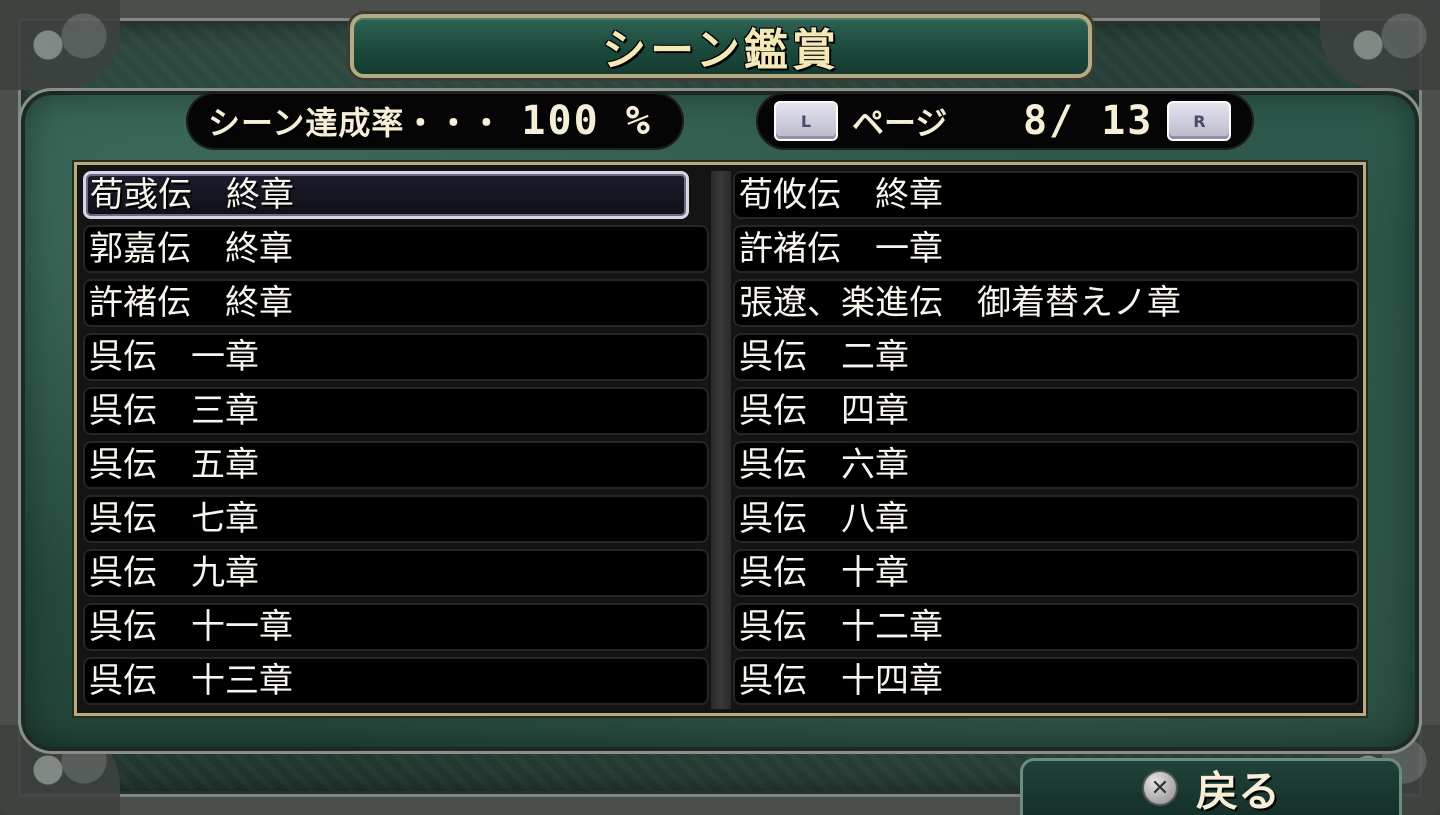  I want to click on scene-item: 呉伝 五章, so click(396, 465).